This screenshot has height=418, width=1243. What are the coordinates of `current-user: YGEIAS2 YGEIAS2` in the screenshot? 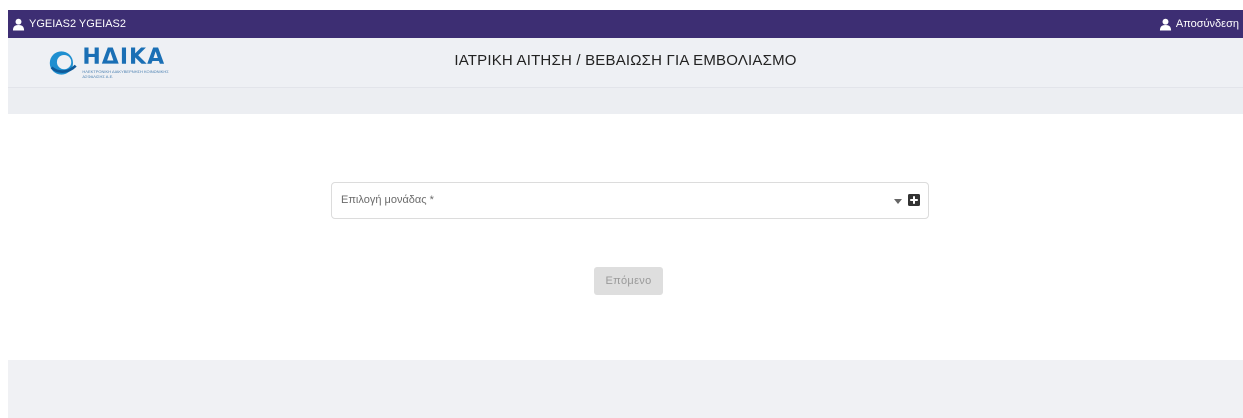 It's located at (69, 24).